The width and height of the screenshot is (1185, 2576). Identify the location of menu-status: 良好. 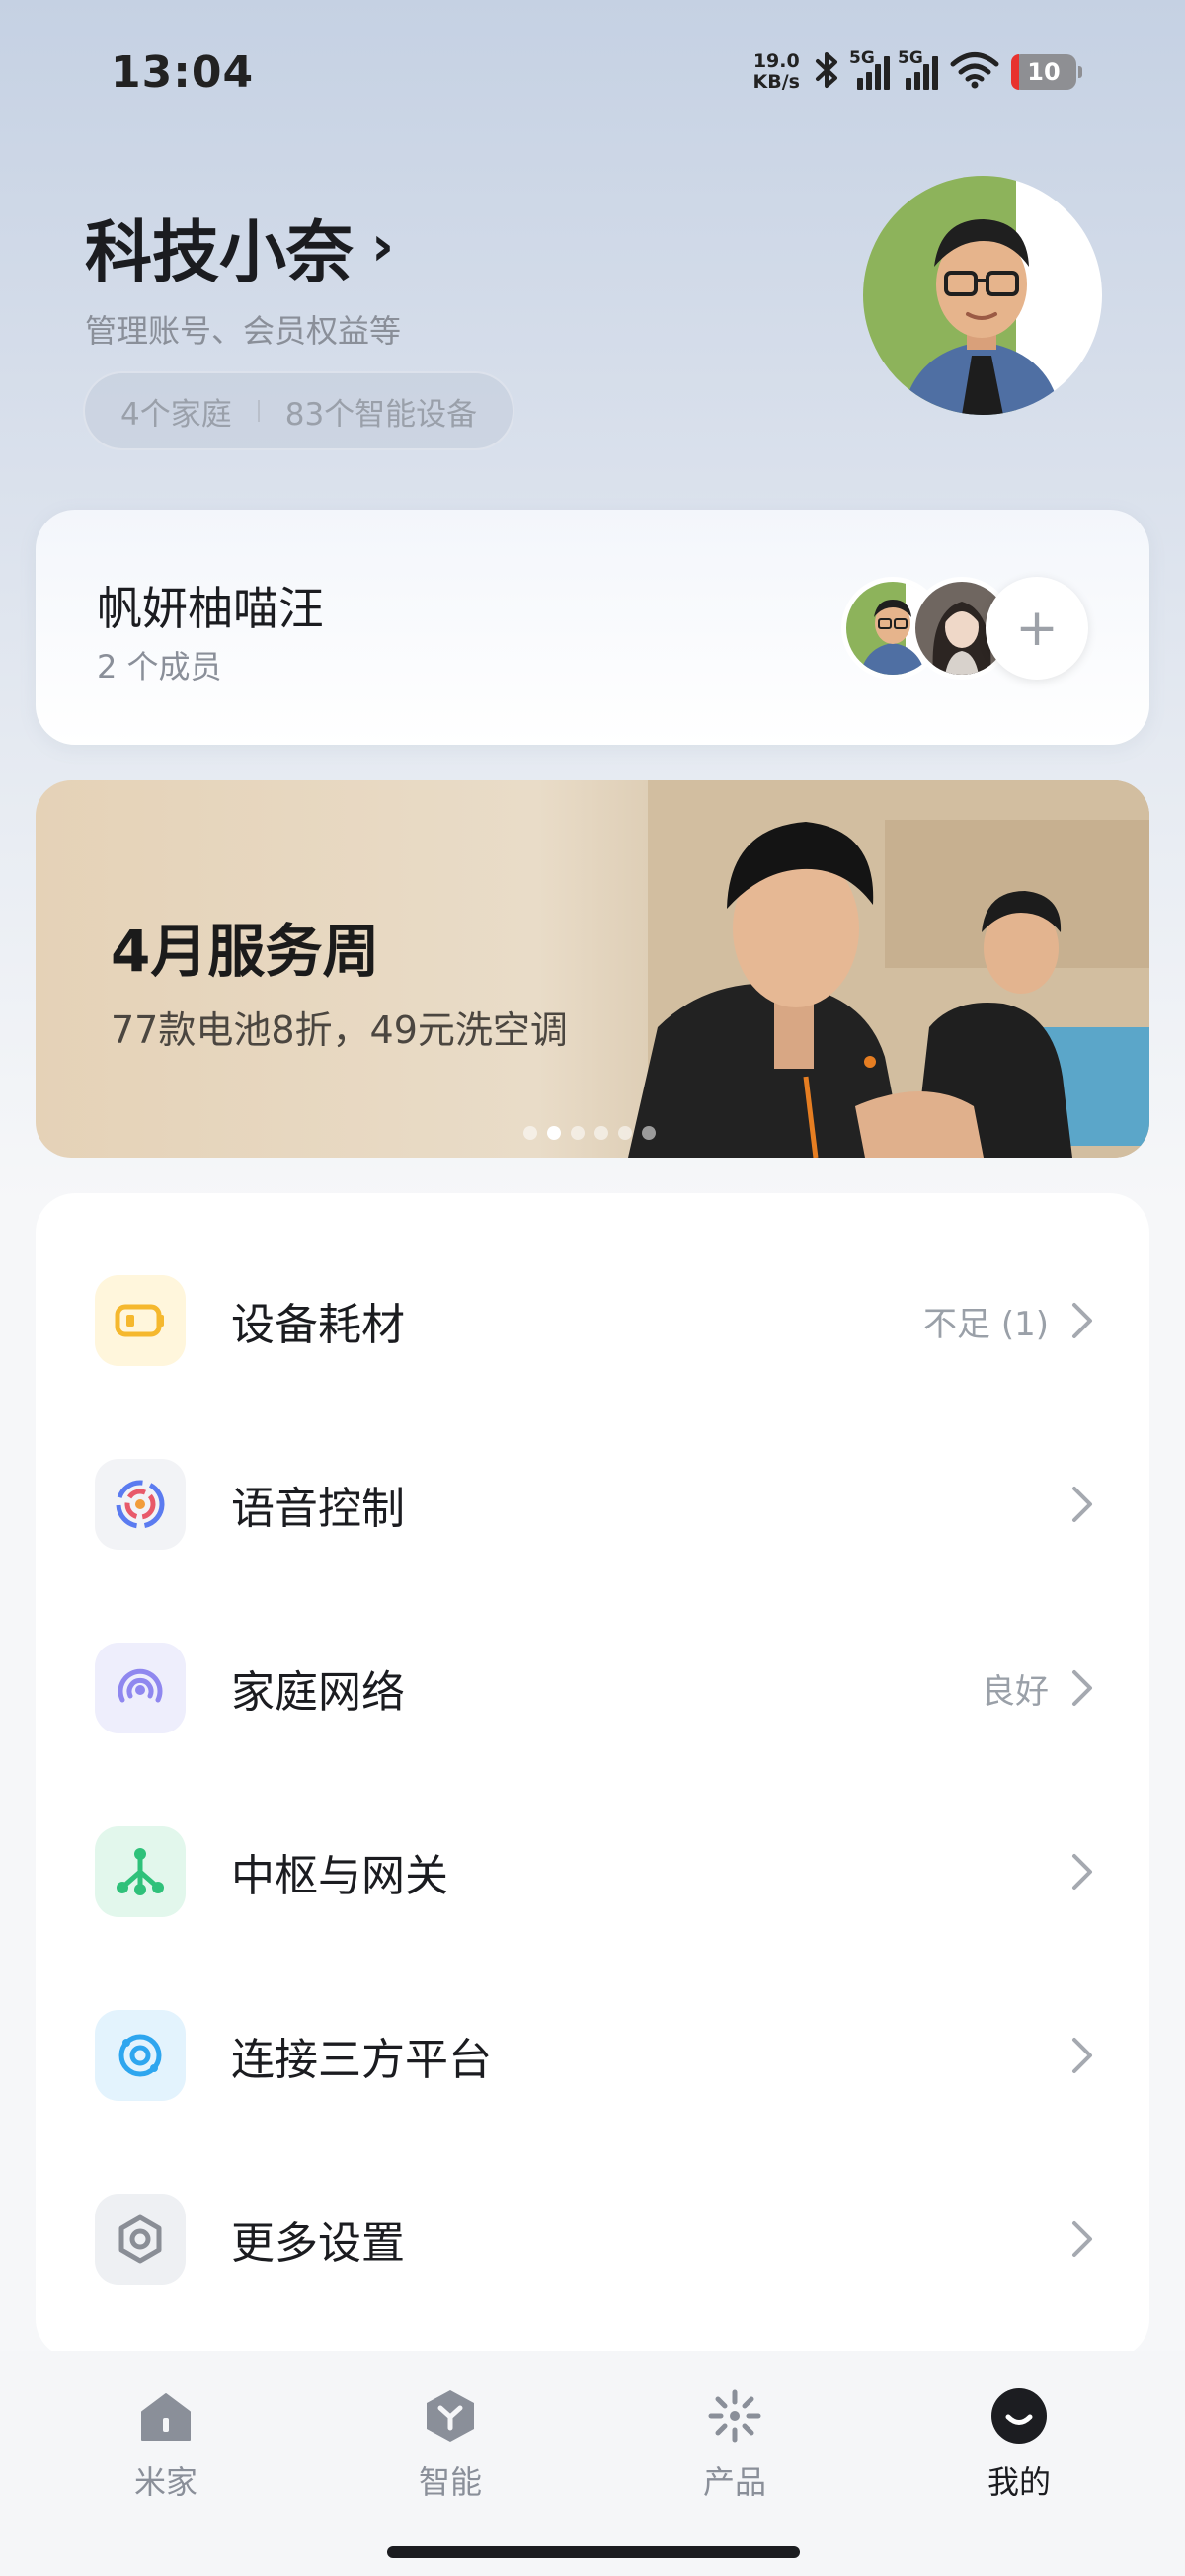
(1016, 1691).